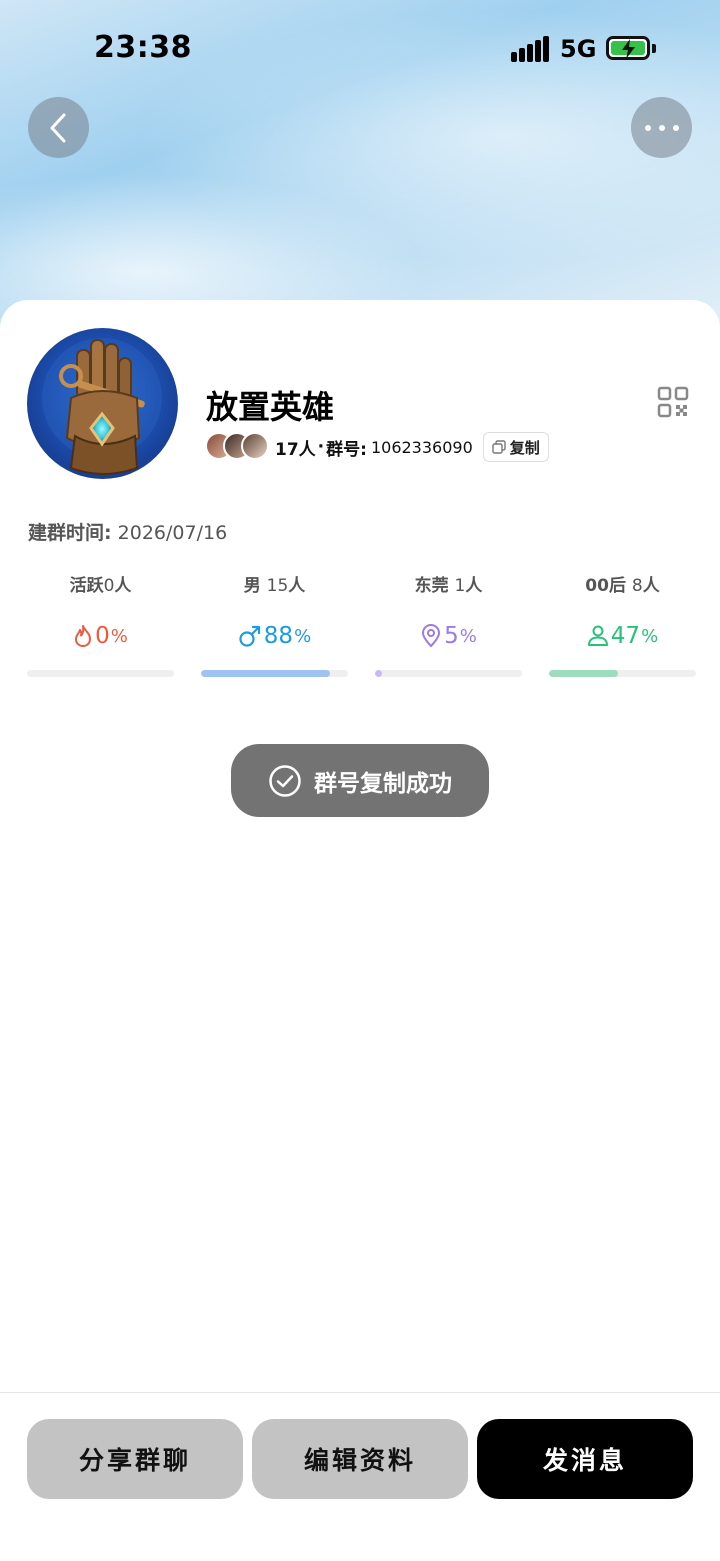  I want to click on stat-value: 88%, so click(274, 636).